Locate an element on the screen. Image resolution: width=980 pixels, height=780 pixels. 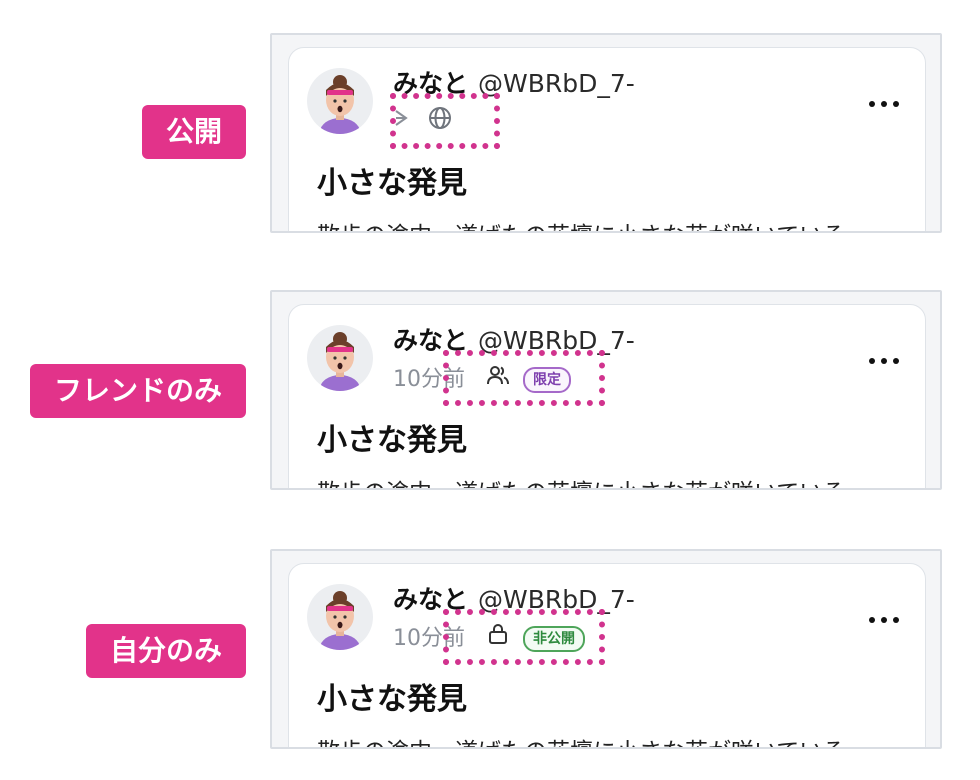
share-arrow-icon is located at coordinates (402, 122).